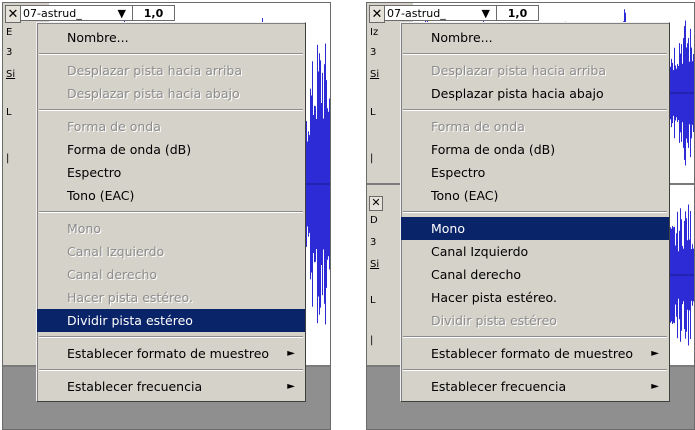  What do you see at coordinates (374, 32) in the screenshot?
I see `track-label: Iz` at bounding box center [374, 32].